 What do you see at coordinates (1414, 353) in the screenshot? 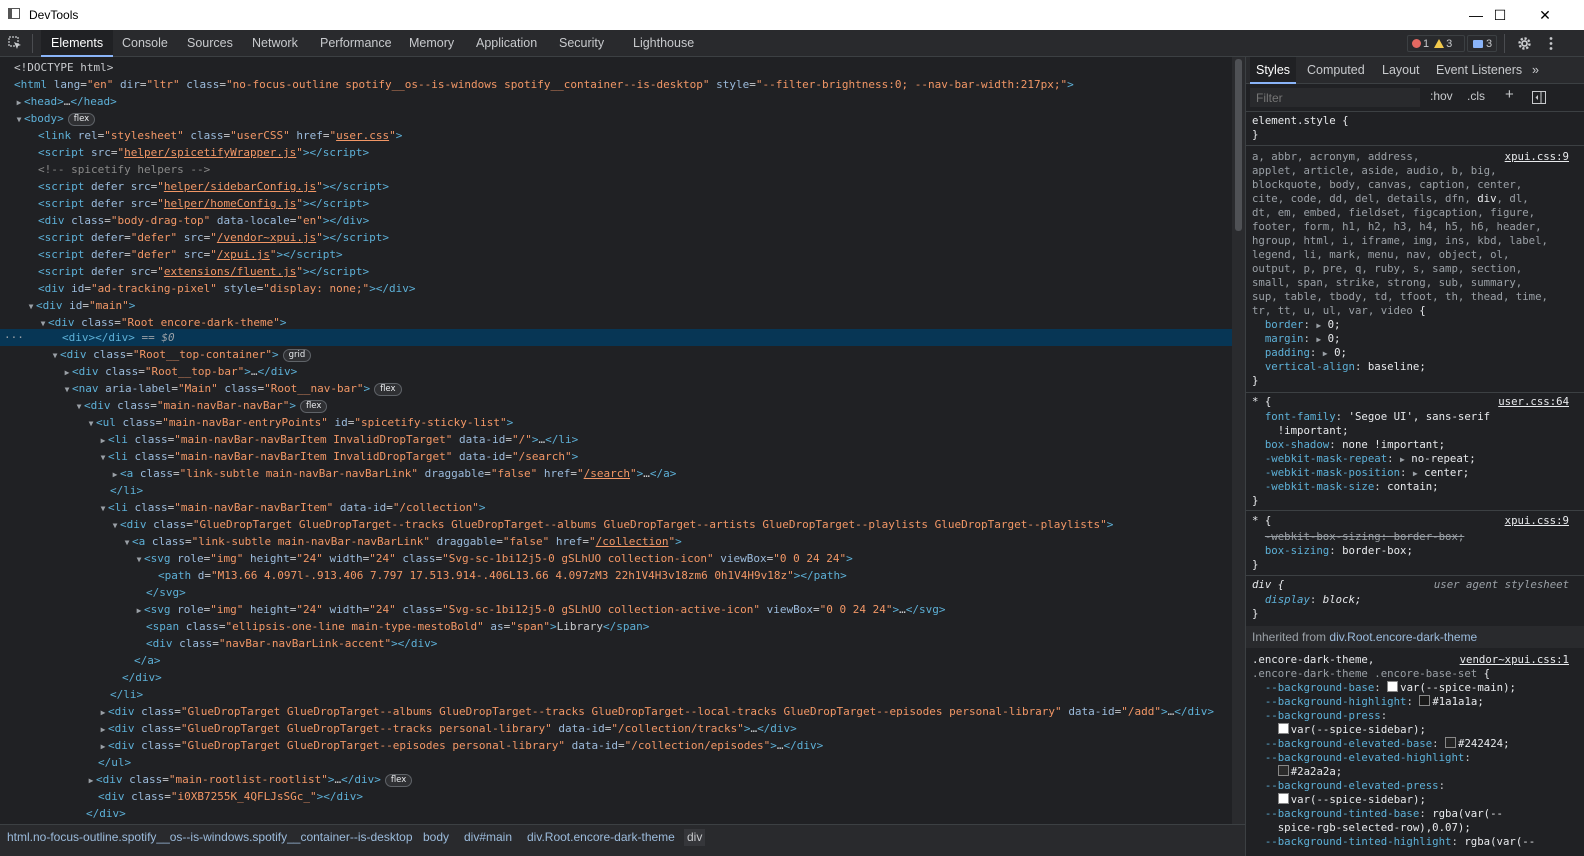
I see `css-declaration: padding: ▶ 0;` at bounding box center [1414, 353].